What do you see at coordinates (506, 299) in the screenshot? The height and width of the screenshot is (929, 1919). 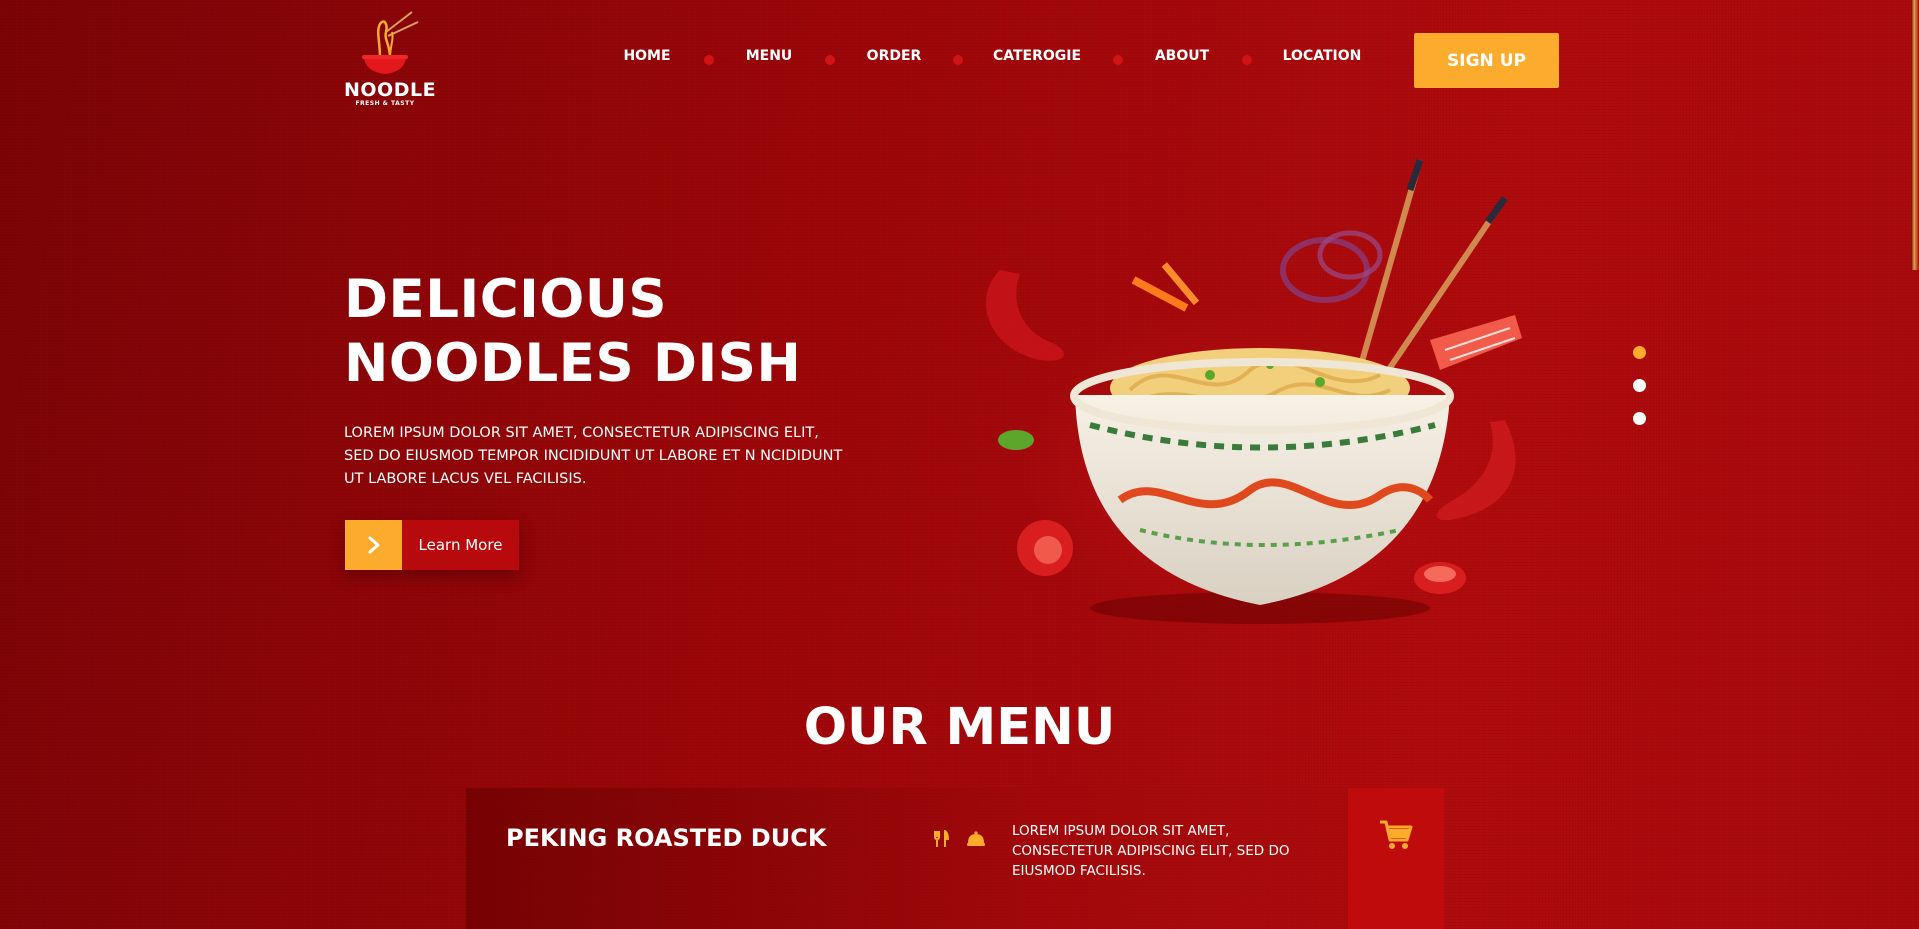 I see `hero-title-line1: DELICIOUS` at bounding box center [506, 299].